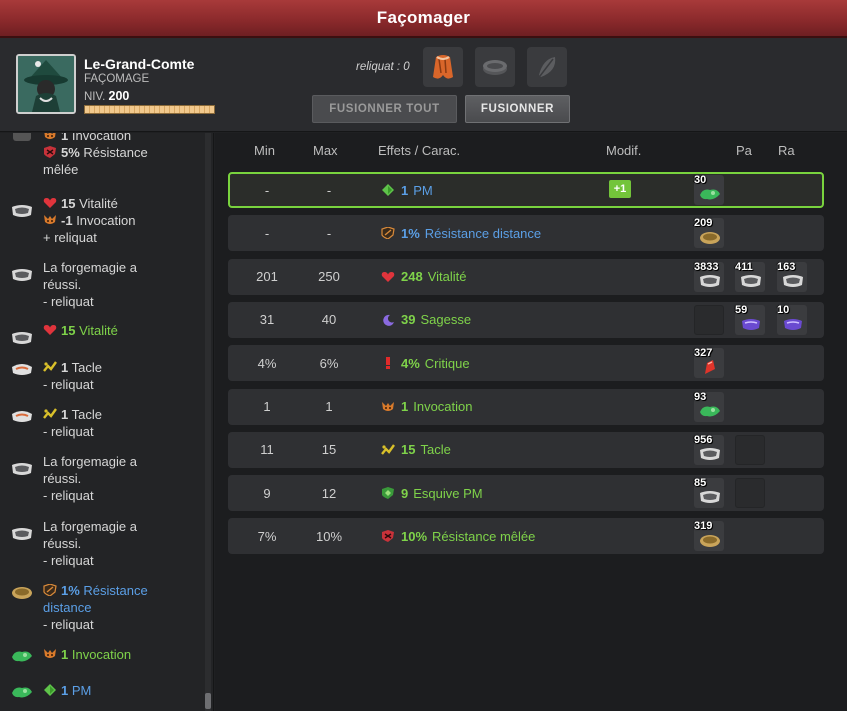  What do you see at coordinates (561, 536) in the screenshot?
I see `effect-name: 10% Résistance mêlée` at bounding box center [561, 536].